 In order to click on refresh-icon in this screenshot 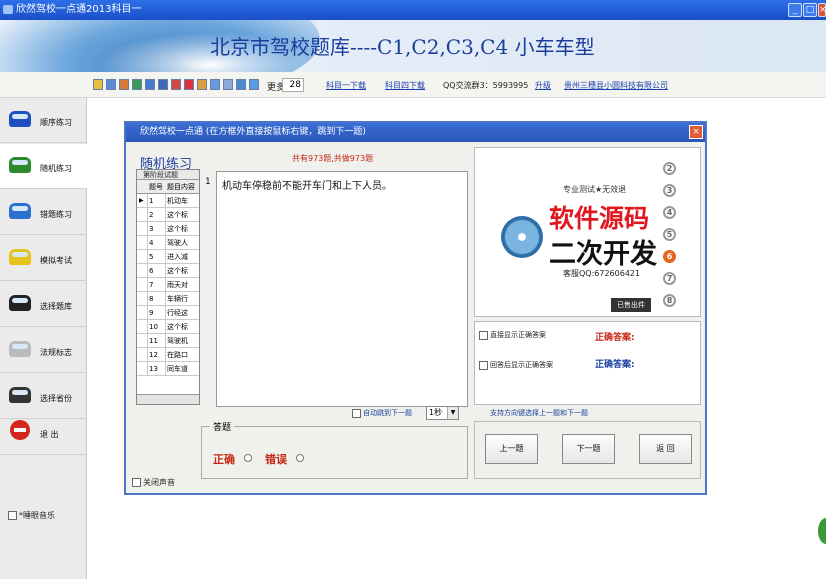, I will do `click(137, 84)`.